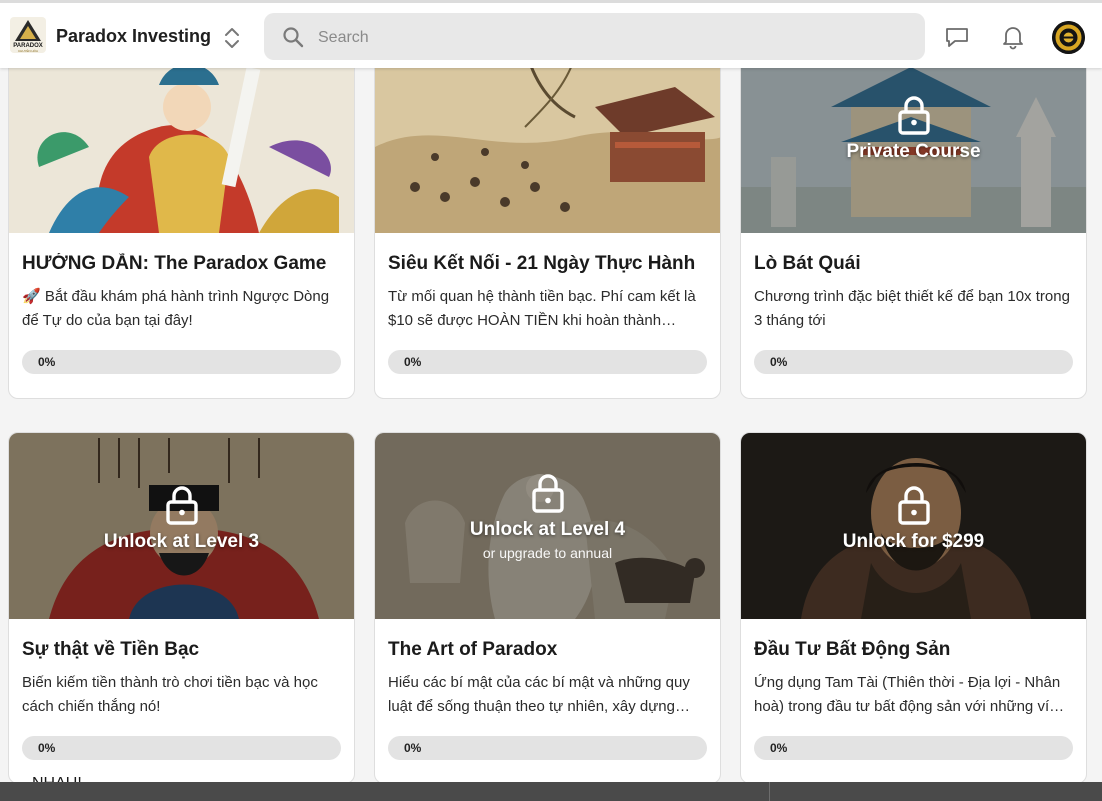 The height and width of the screenshot is (801, 1102). I want to click on course-thumbnail: Private Course, so click(913, 140).